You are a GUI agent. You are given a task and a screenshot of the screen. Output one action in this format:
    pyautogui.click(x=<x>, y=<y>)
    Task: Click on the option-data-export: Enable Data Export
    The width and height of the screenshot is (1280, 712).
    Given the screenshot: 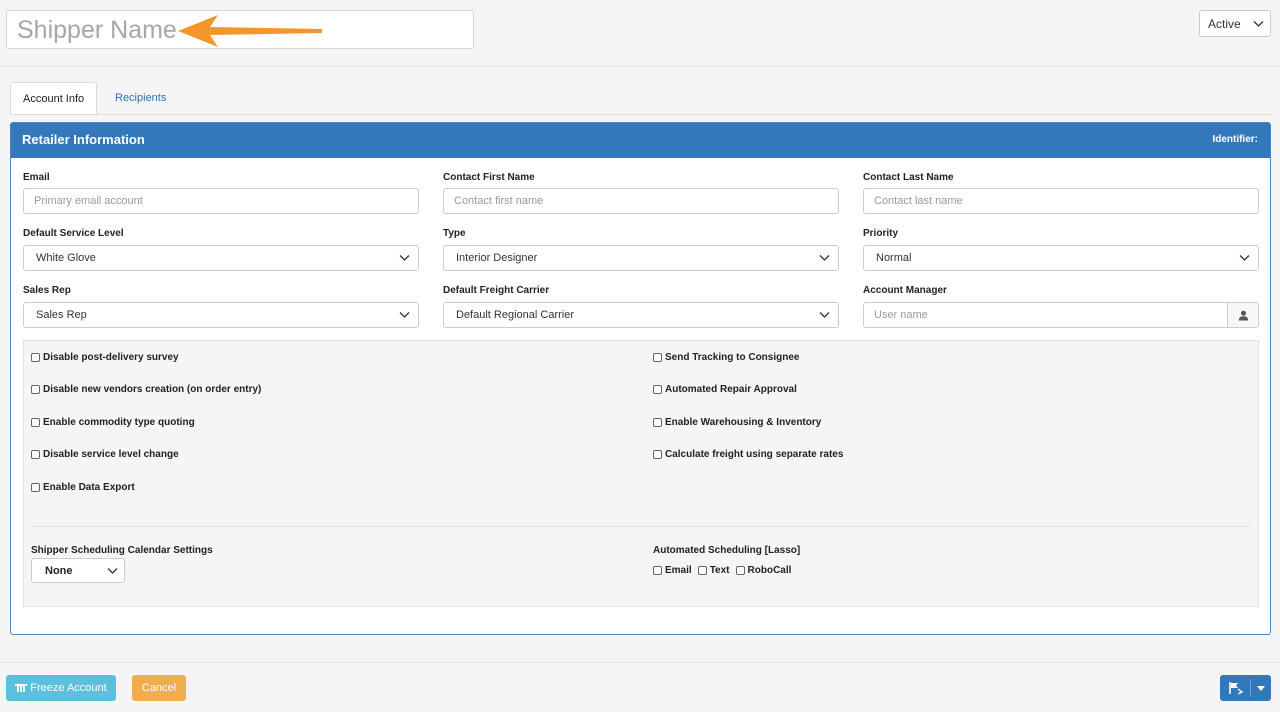 What is the action you would take?
    pyautogui.click(x=83, y=487)
    